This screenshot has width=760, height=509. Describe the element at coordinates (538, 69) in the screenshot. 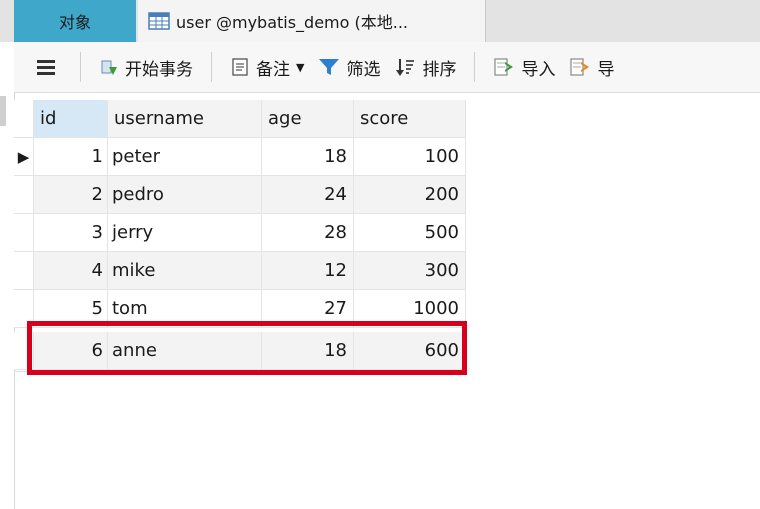

I see `import-label: 导入` at that location.